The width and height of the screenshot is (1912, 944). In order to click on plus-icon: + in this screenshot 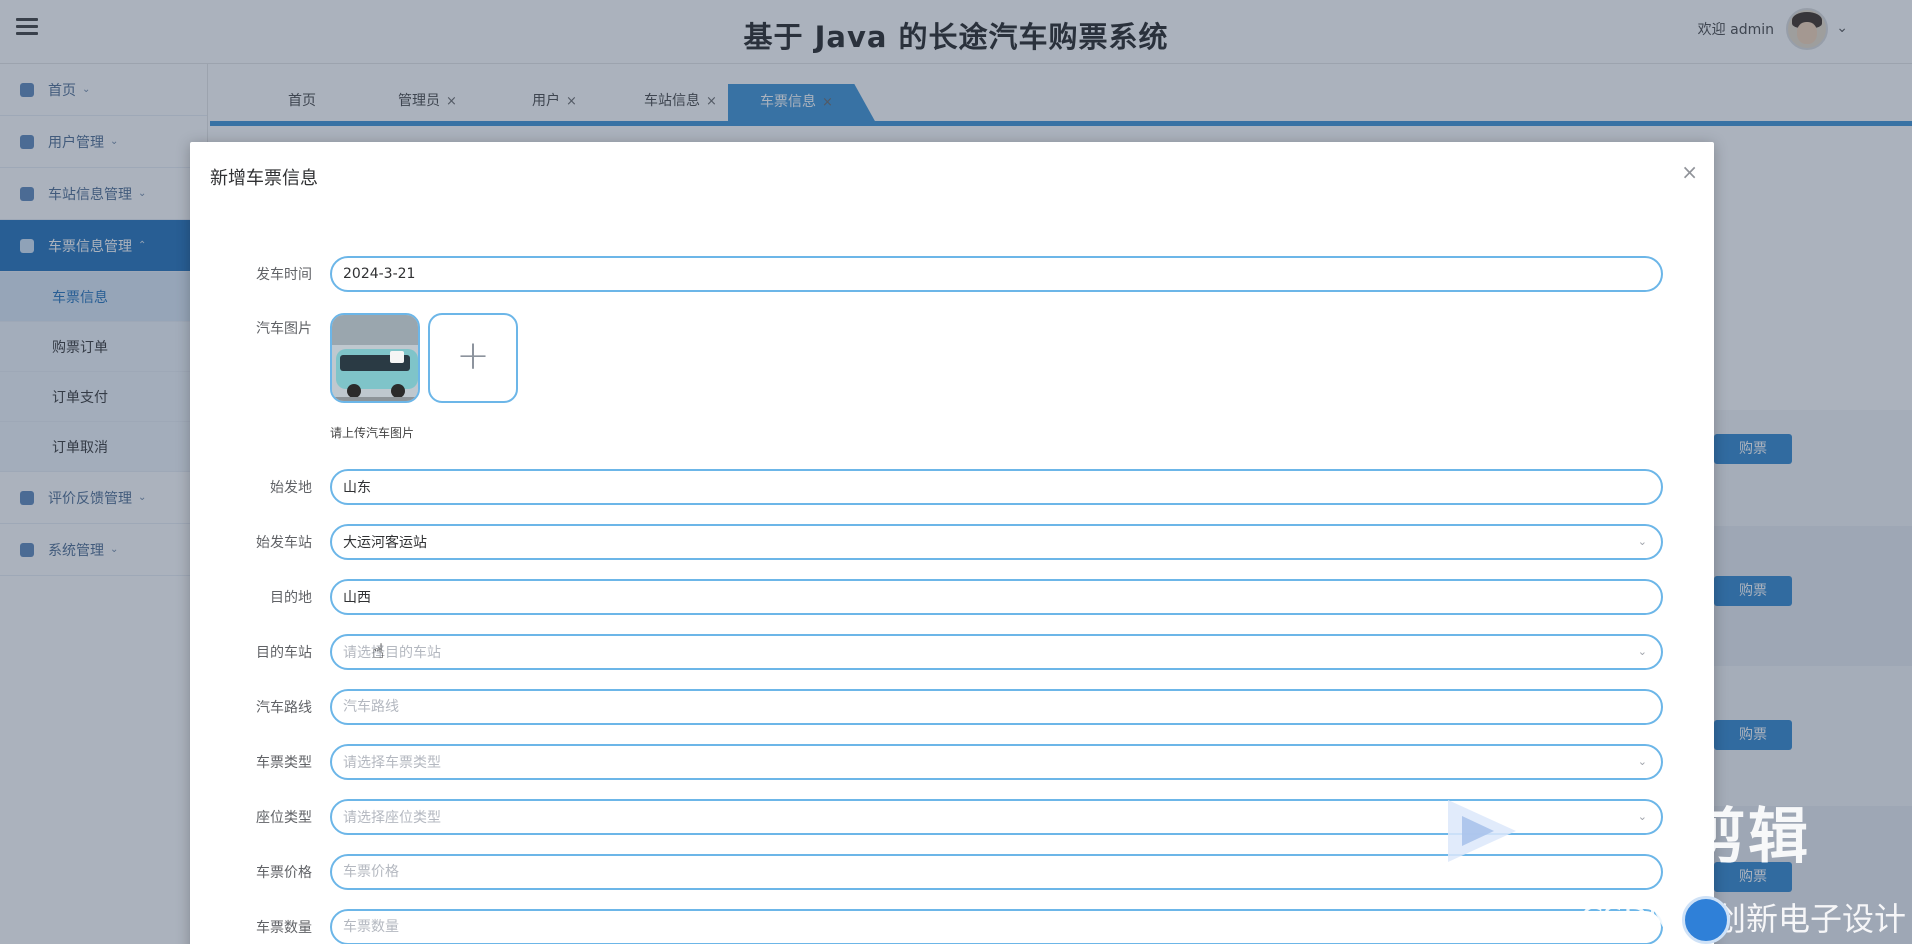, I will do `click(473, 356)`.